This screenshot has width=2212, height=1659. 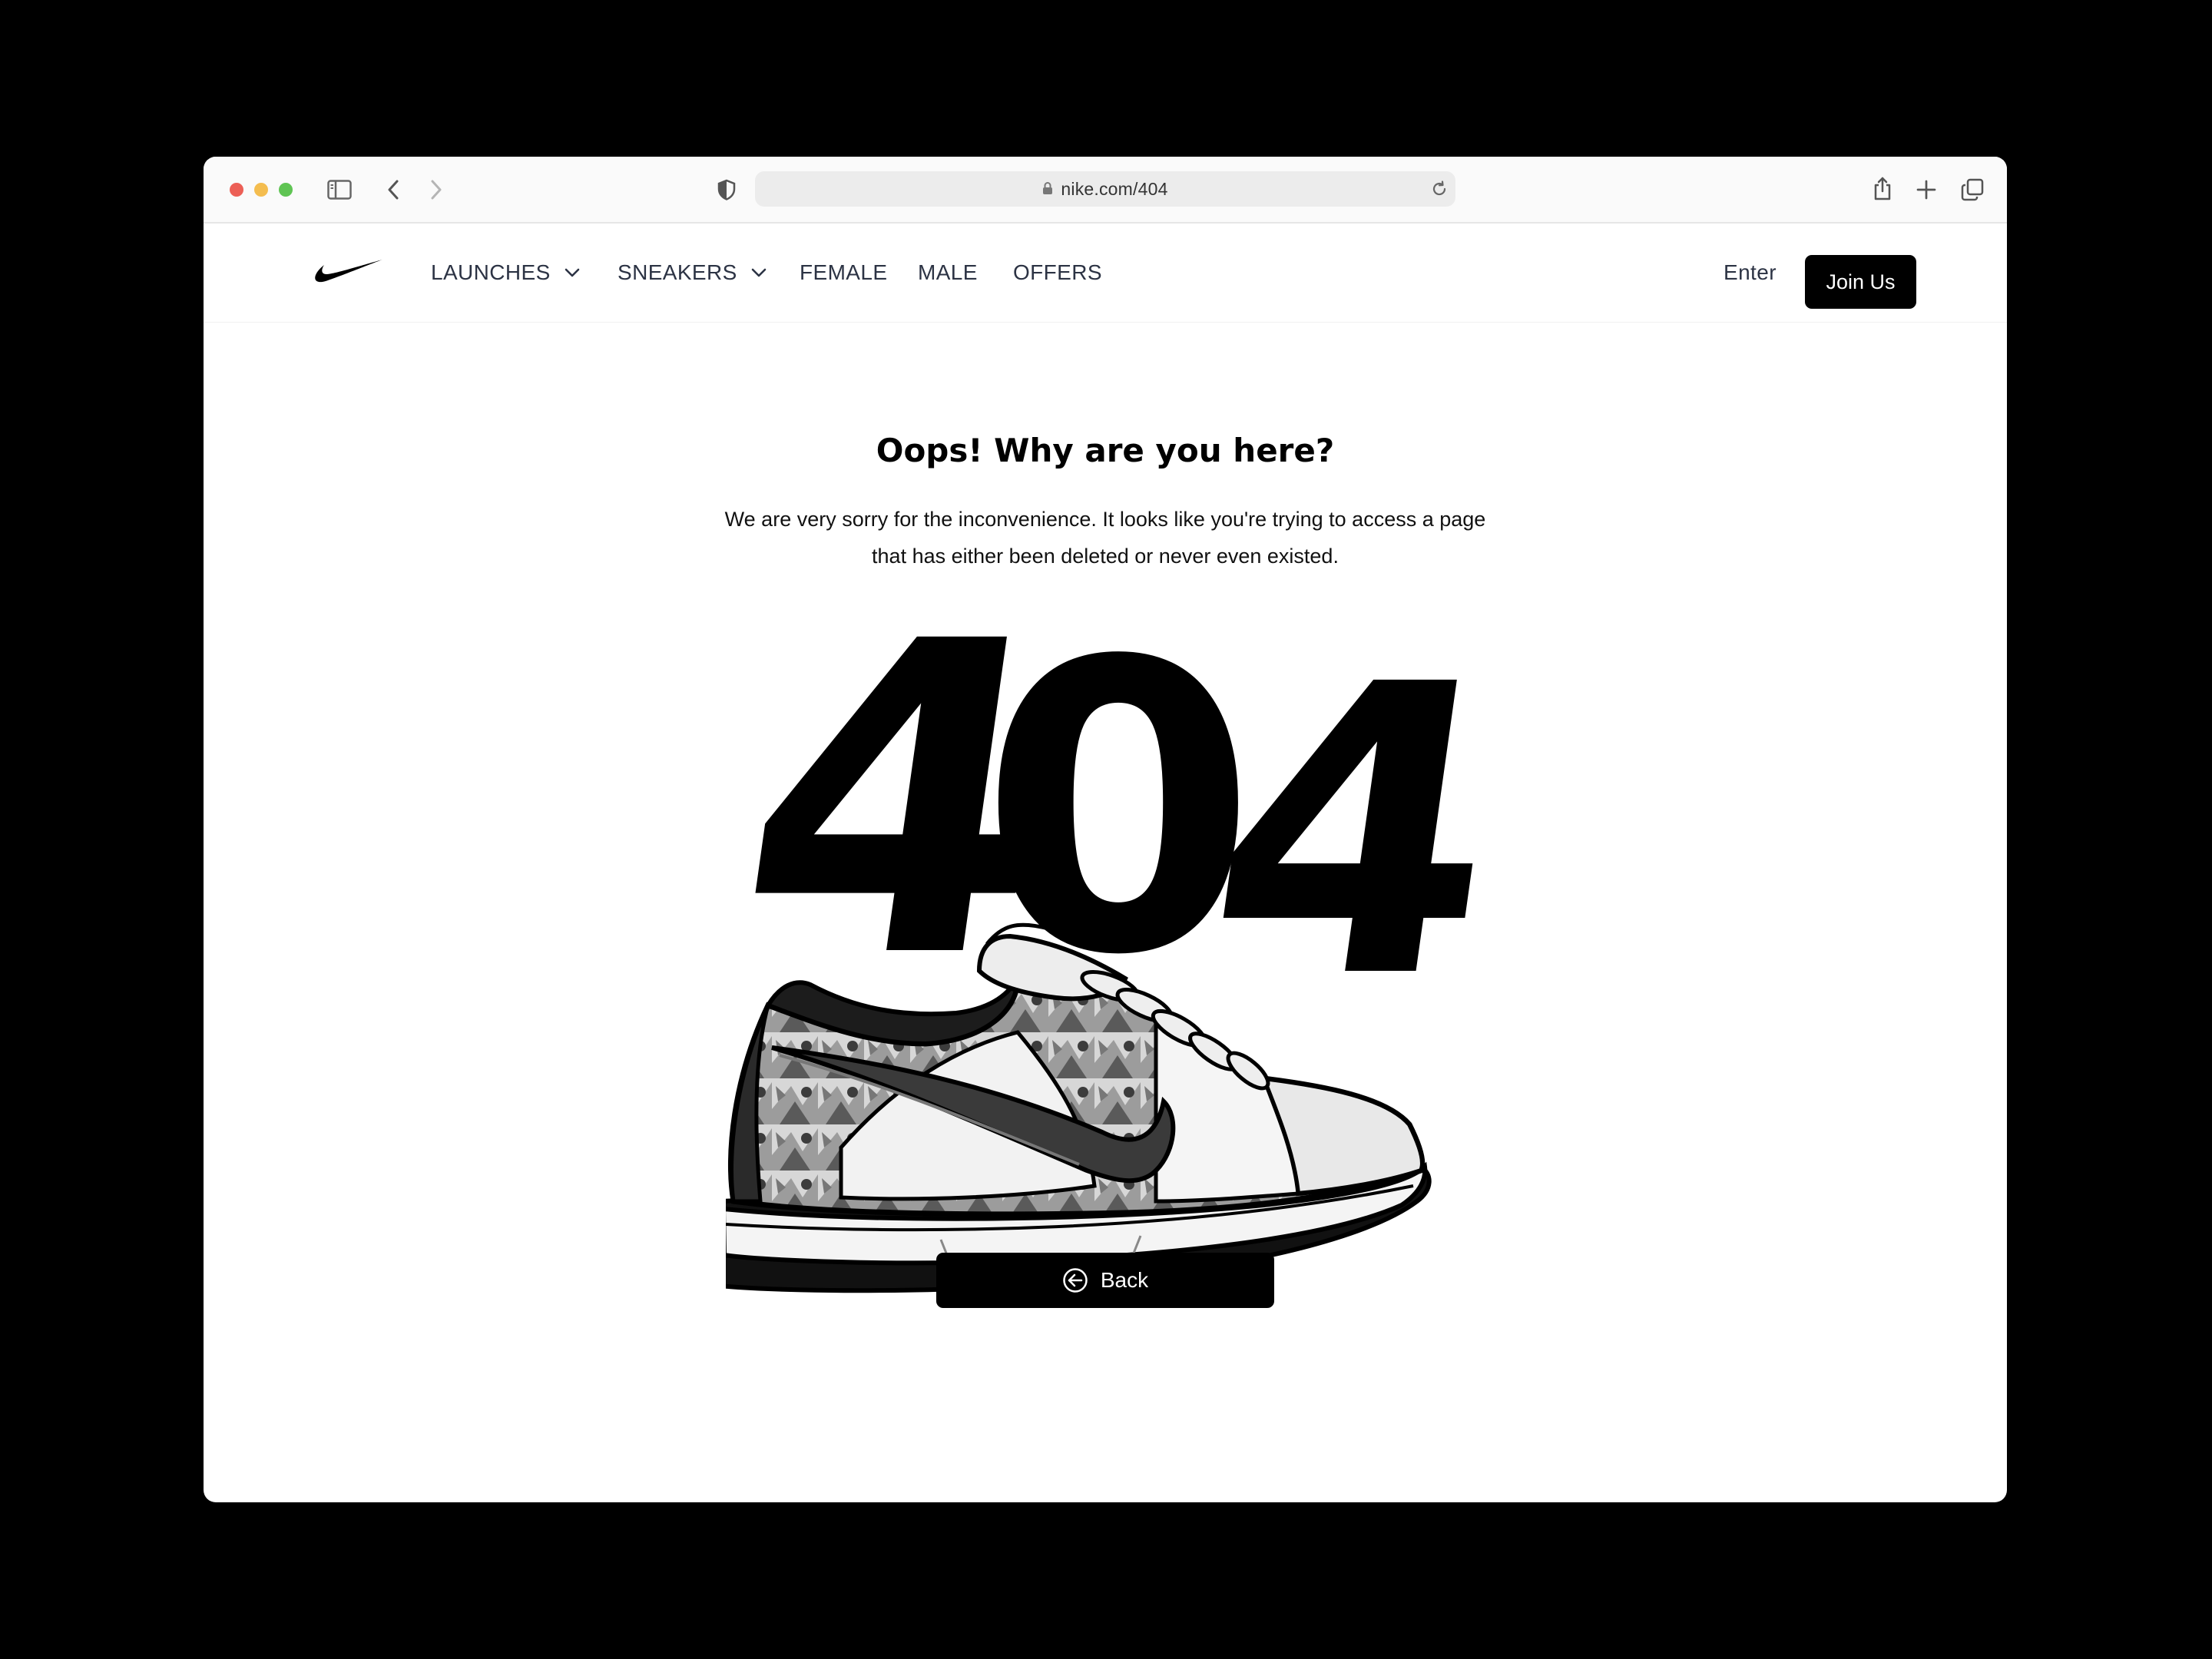 What do you see at coordinates (1079, 1108) in the screenshot?
I see `sneaker-illustration` at bounding box center [1079, 1108].